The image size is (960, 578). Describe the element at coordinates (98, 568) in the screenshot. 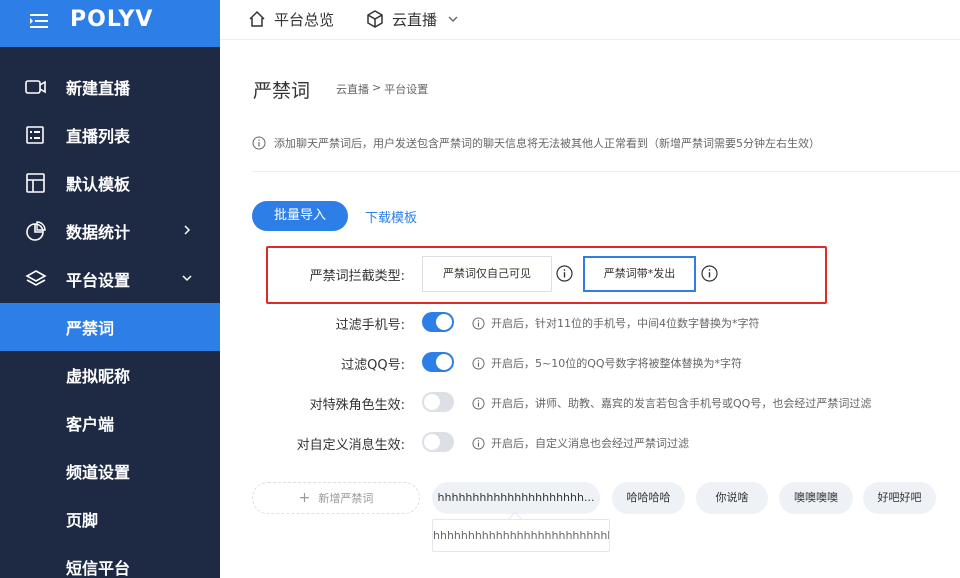

I see `sidebar-item-label: 短信平台` at that location.